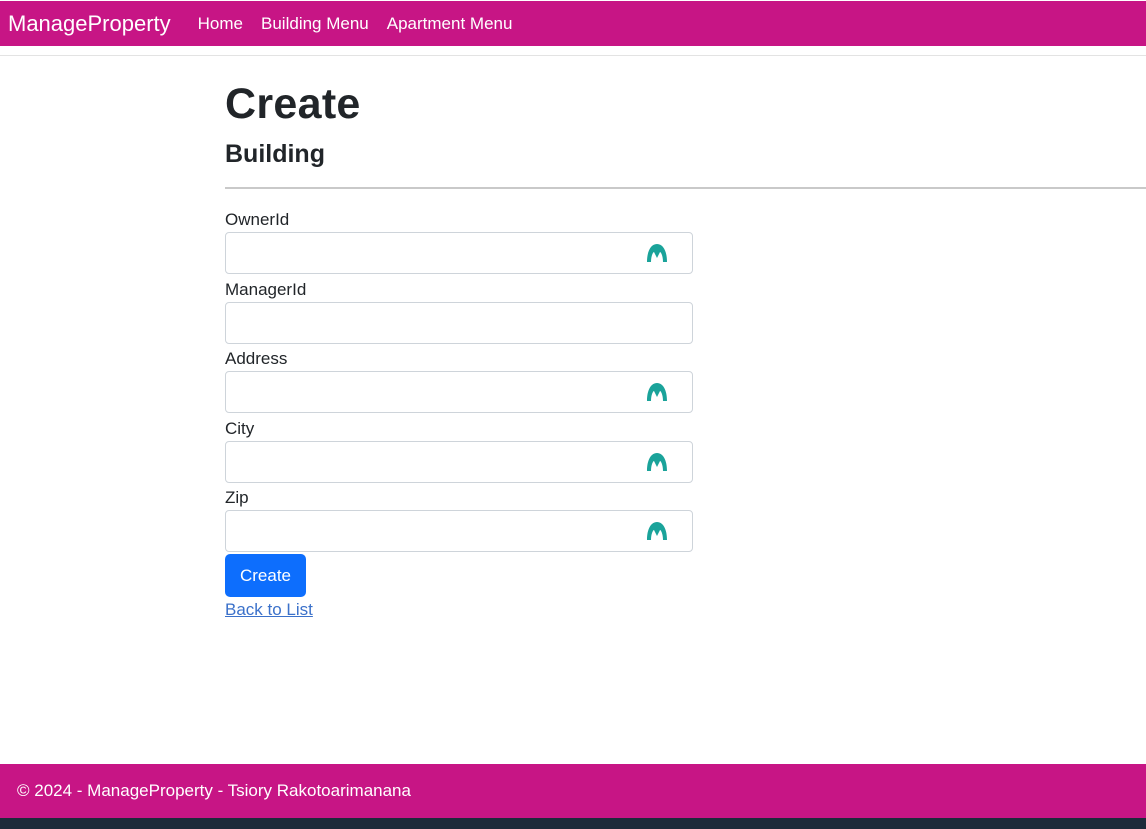 Image resolution: width=1146 pixels, height=829 pixels. What do you see at coordinates (257, 219) in the screenshot?
I see `owner-id-label: OwnerId` at bounding box center [257, 219].